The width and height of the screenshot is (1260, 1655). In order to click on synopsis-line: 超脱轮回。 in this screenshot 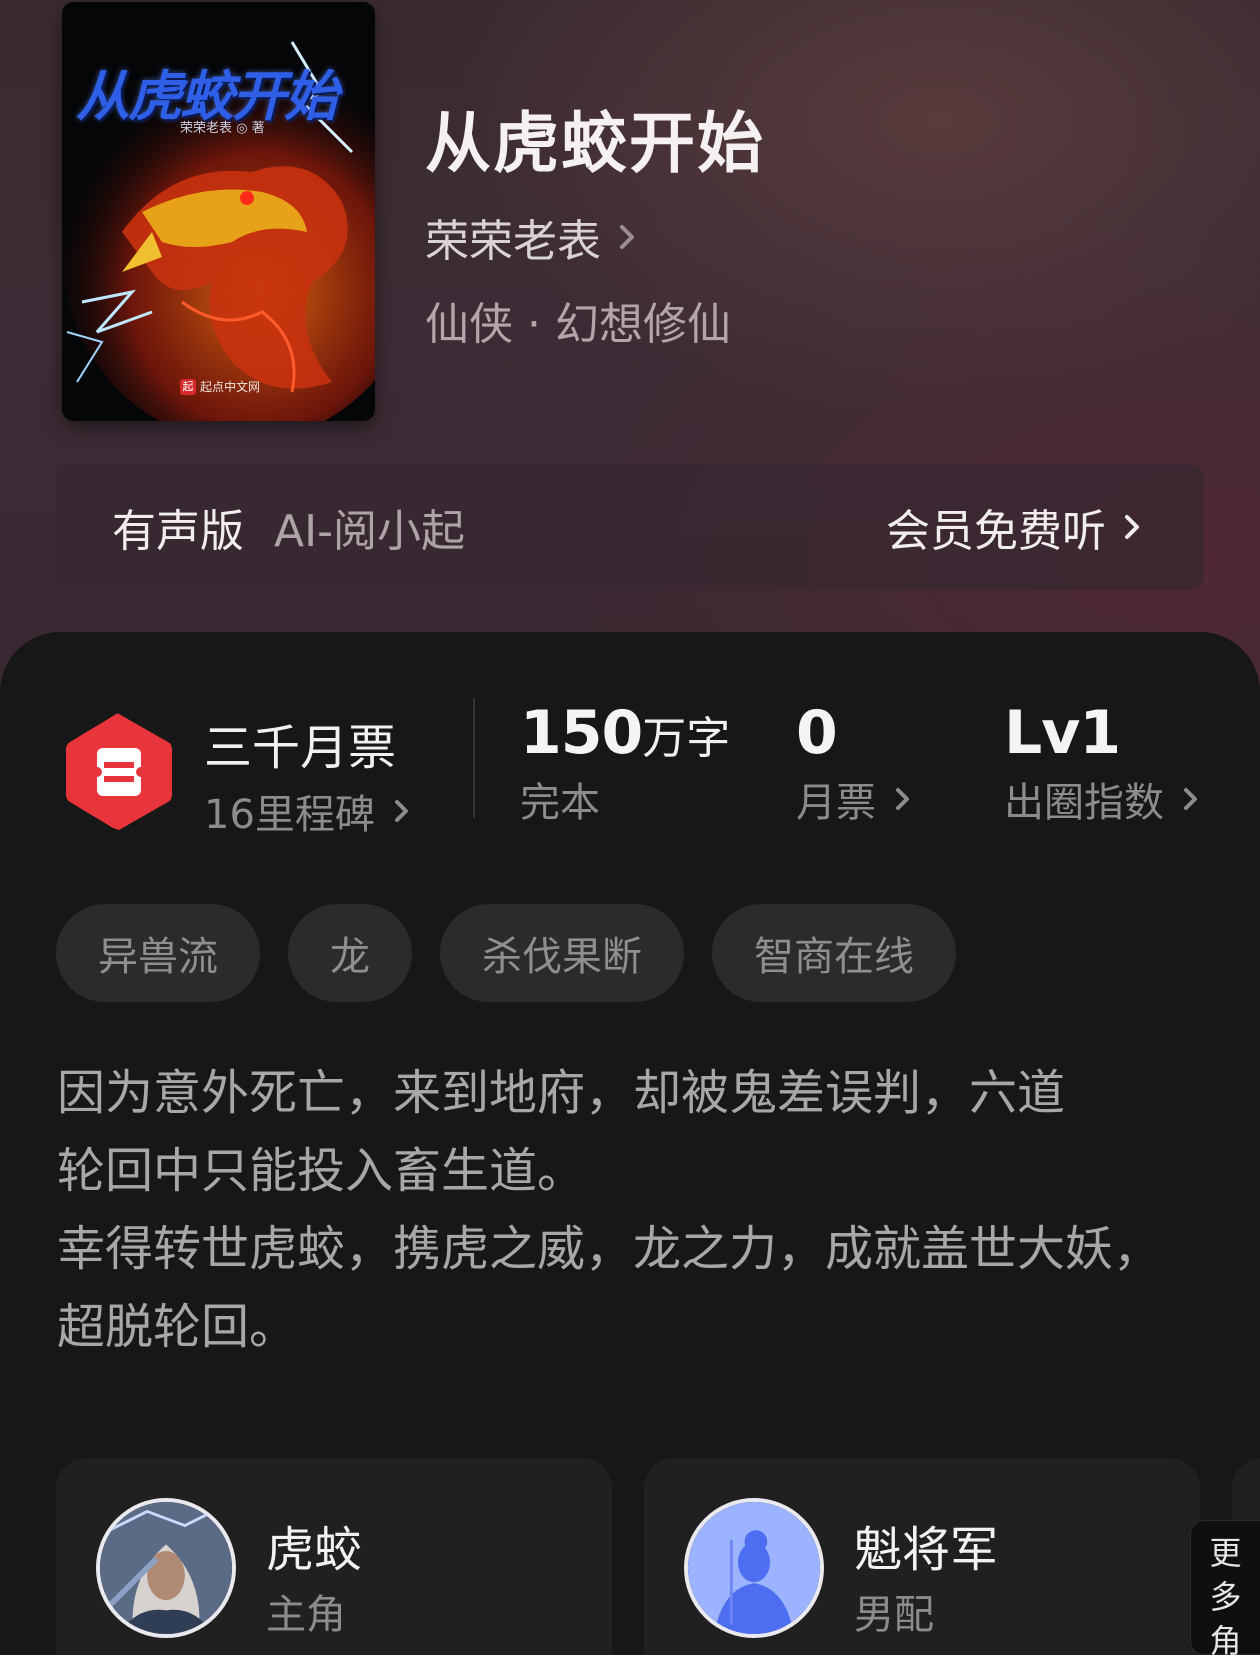, I will do `click(177, 1327)`.